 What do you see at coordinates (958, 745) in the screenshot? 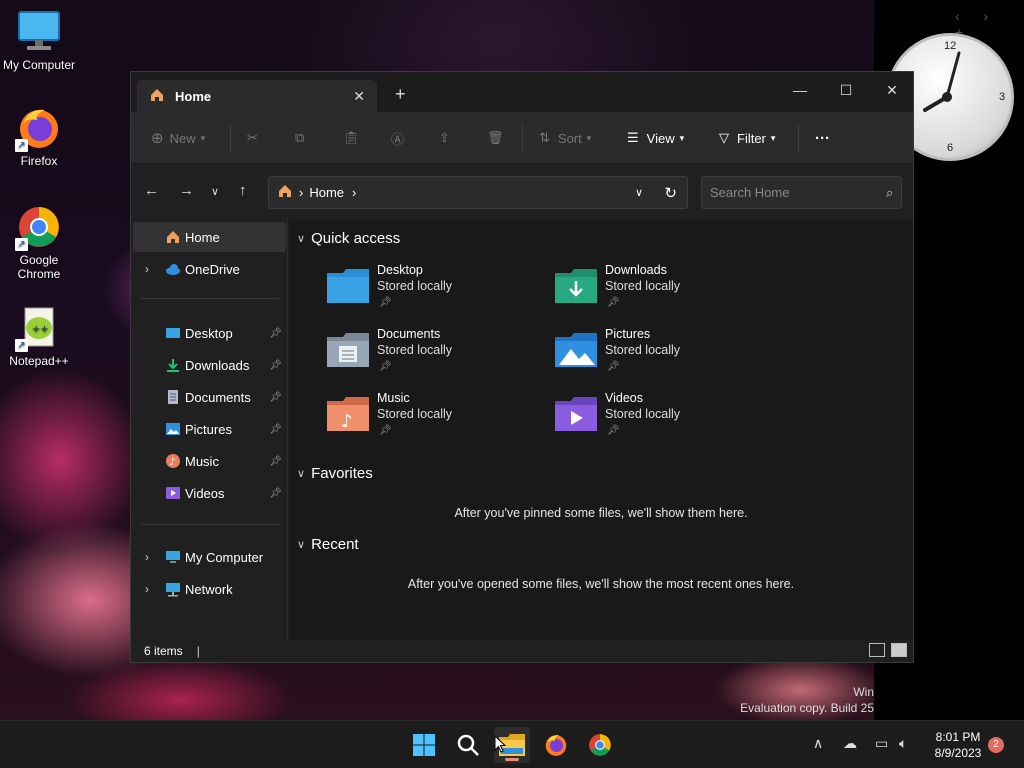
I see `taskbar-clock: 8:01 PM 8/9/2023` at bounding box center [958, 745].